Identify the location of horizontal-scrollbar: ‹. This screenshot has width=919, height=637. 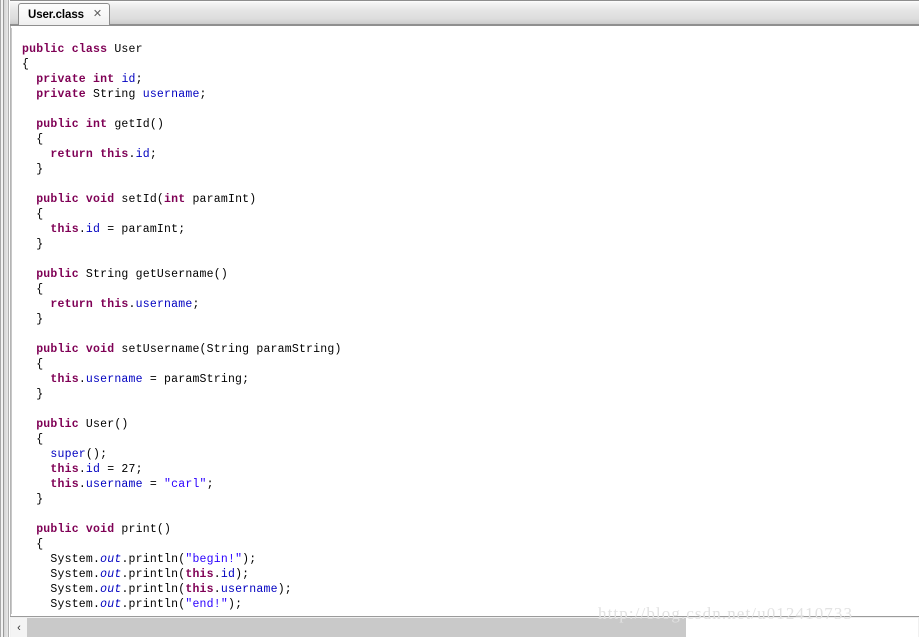
(464, 626).